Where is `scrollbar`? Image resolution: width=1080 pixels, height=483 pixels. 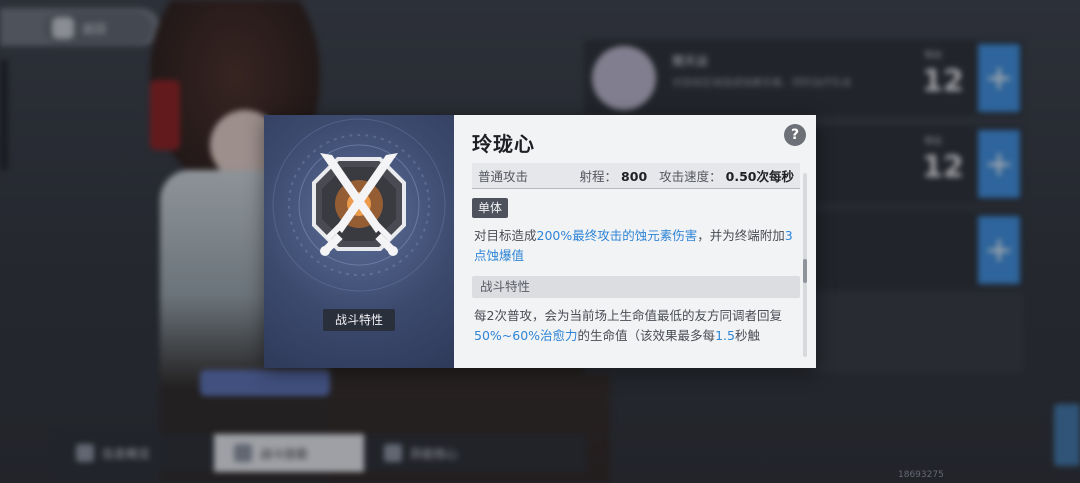
scrollbar is located at coordinates (805, 265).